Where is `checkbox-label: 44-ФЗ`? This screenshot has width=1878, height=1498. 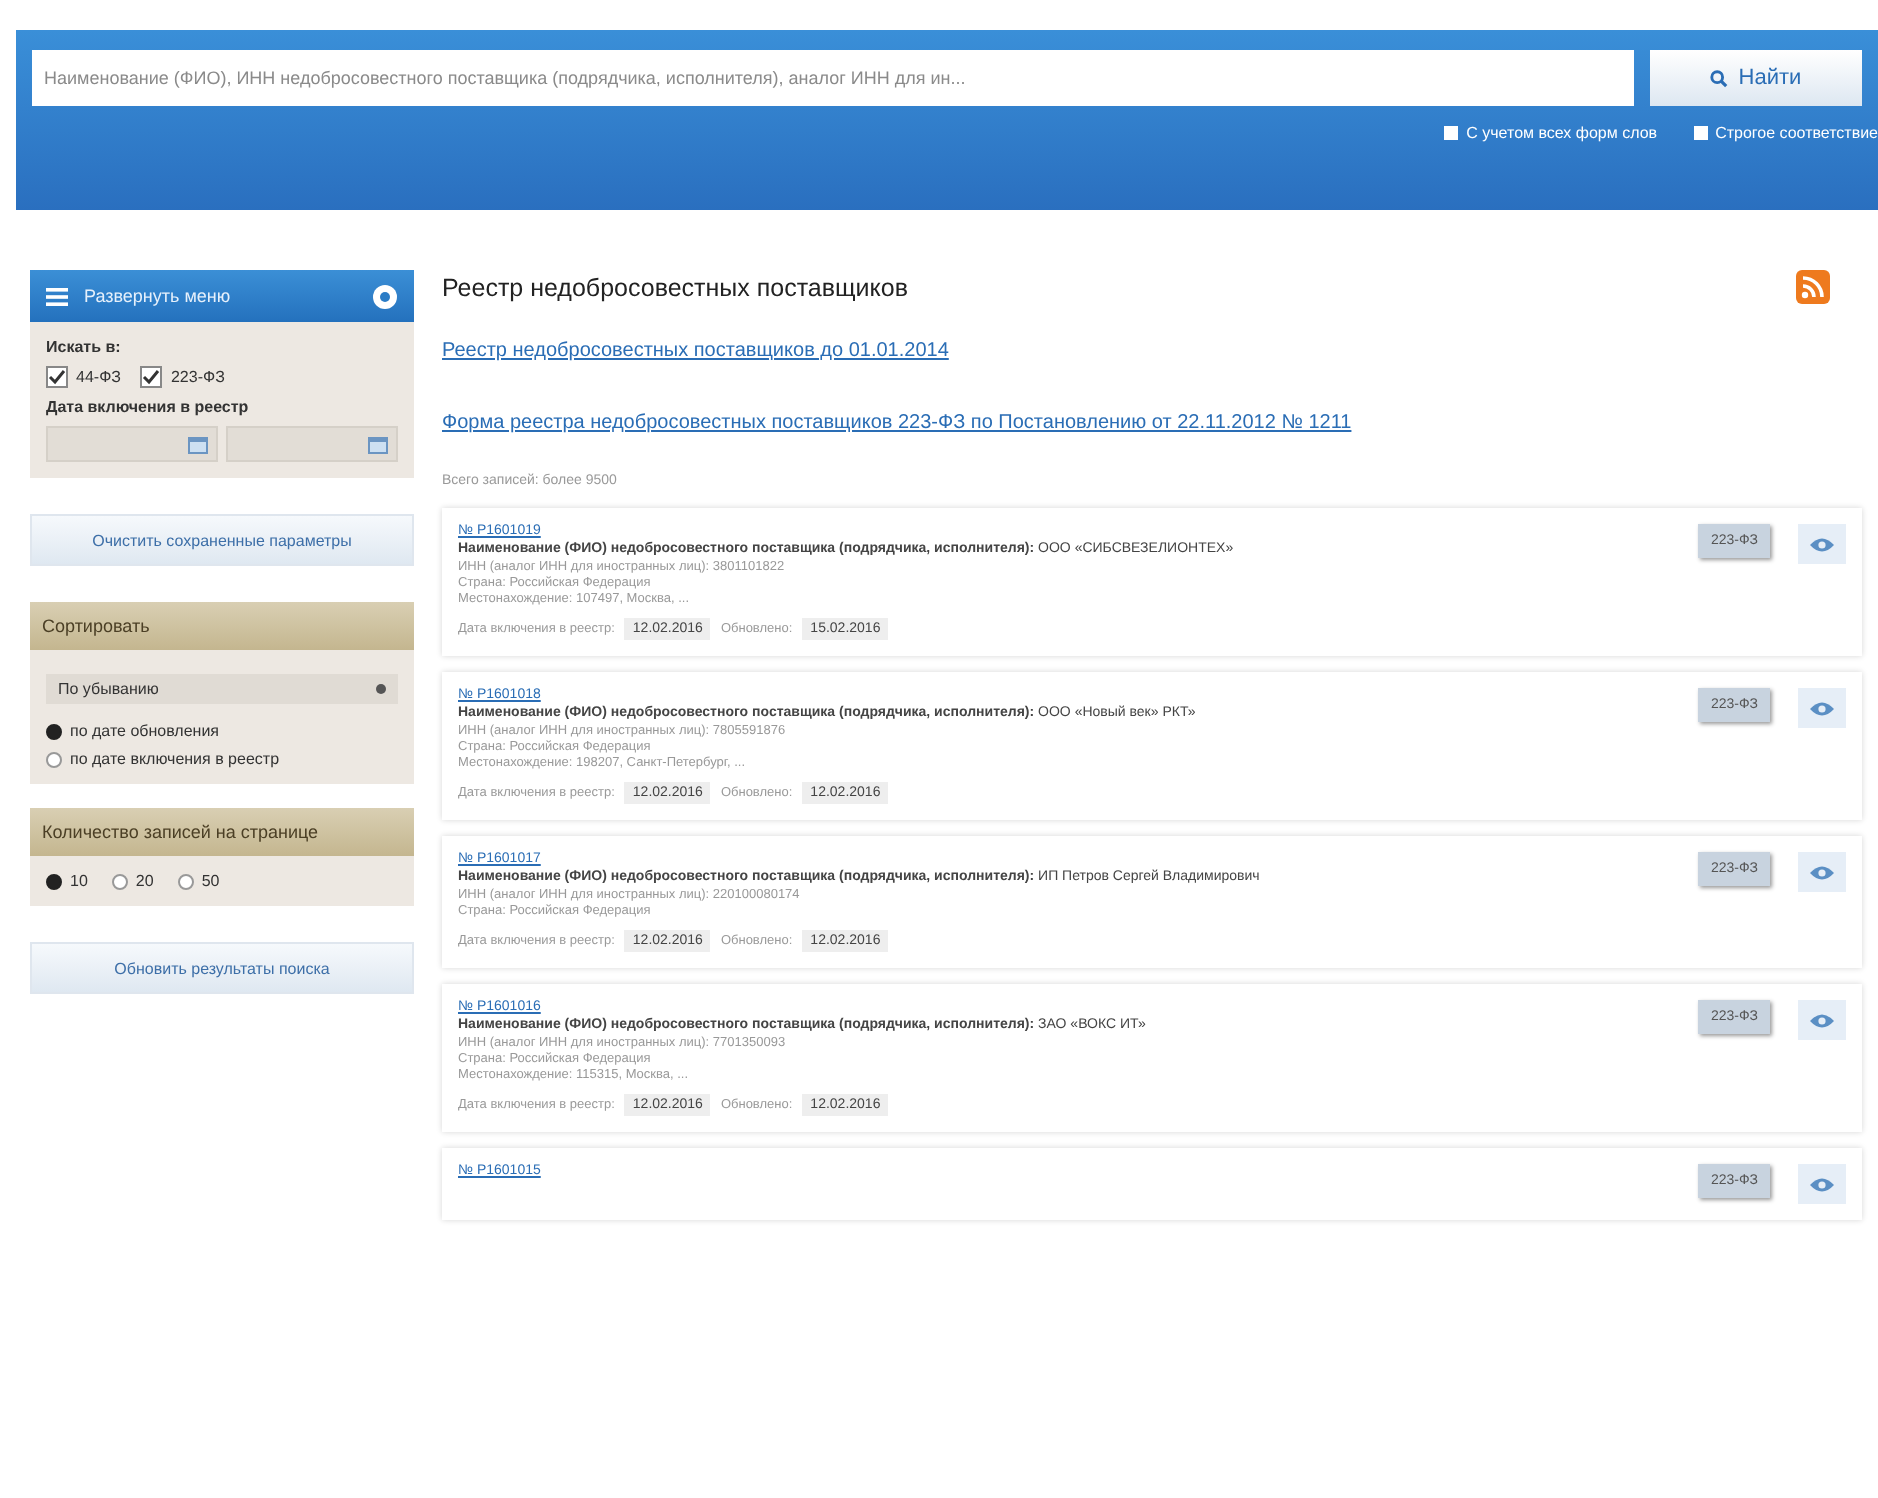
checkbox-label: 44-ФЗ is located at coordinates (98, 377).